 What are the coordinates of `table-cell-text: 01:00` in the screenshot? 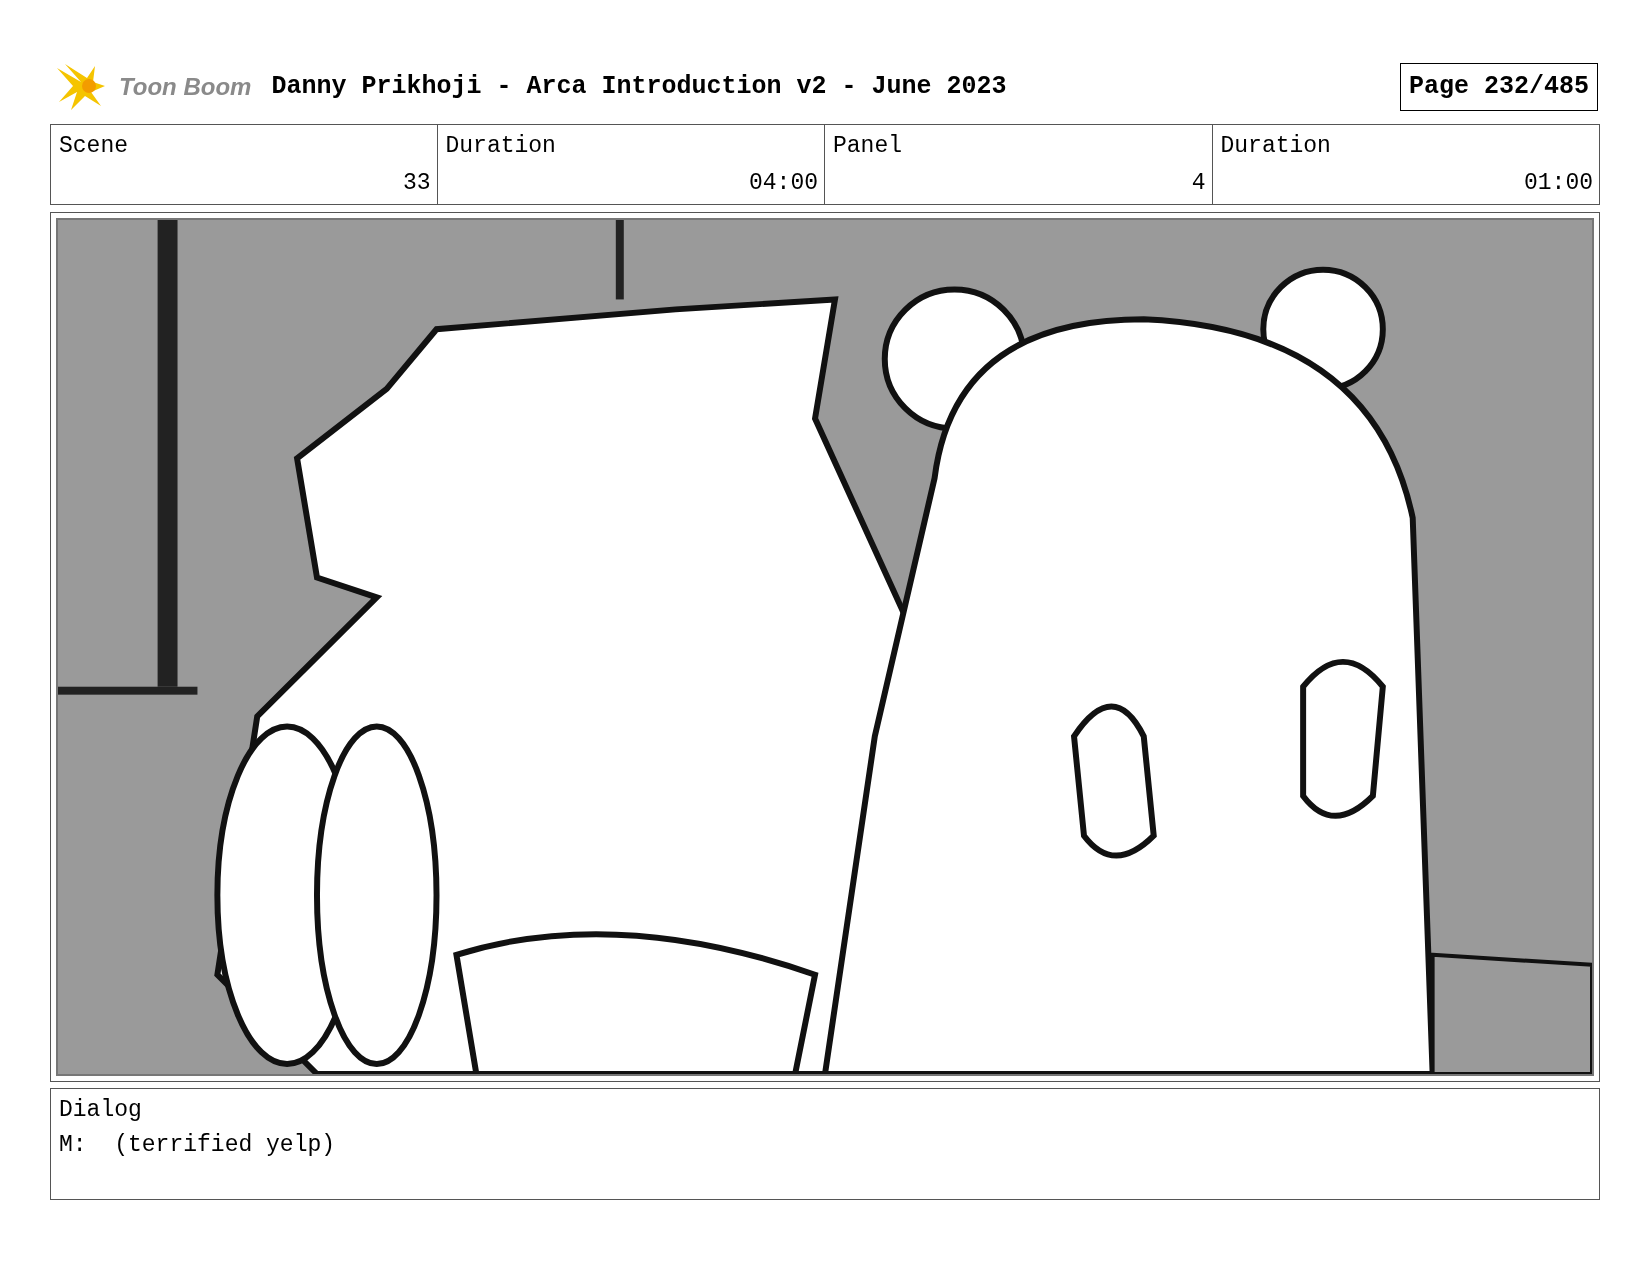 It's located at (1558, 183).